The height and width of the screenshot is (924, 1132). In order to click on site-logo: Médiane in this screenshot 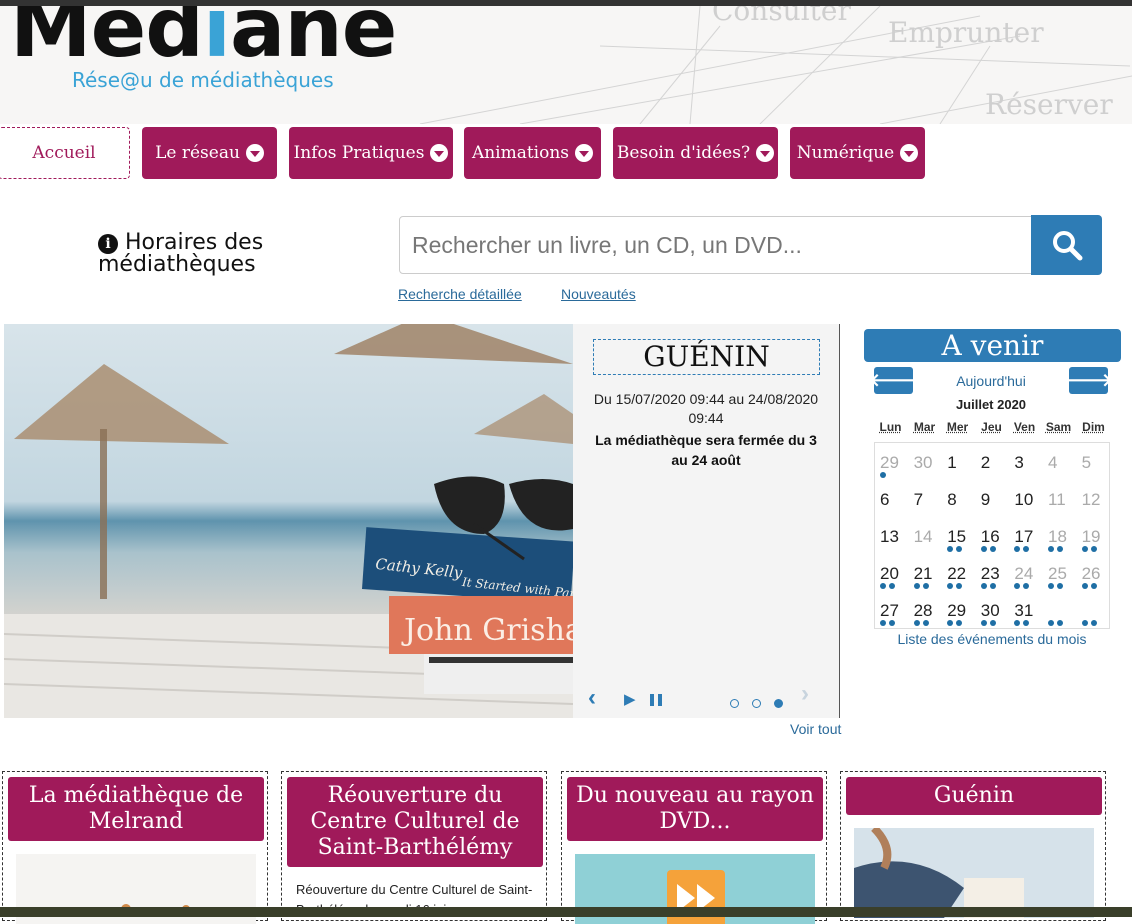, I will do `click(203, 38)`.